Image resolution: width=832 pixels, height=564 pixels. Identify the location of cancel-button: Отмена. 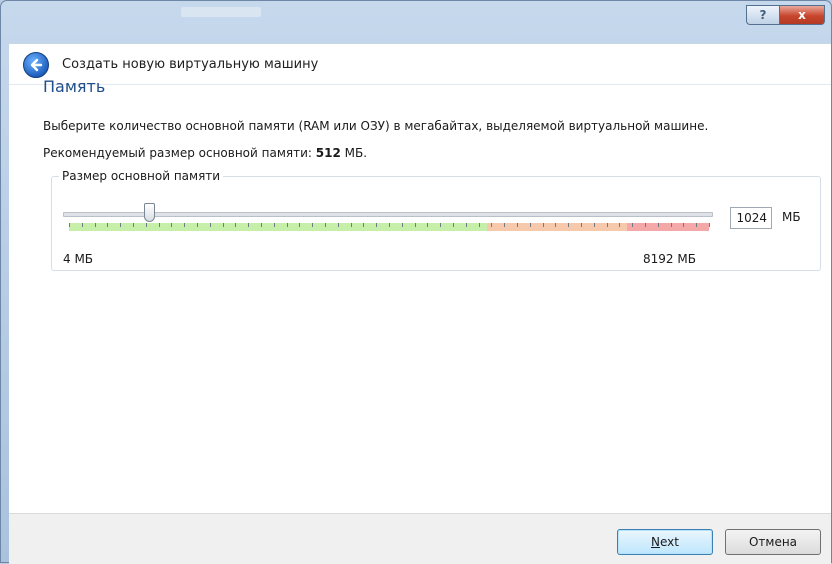
(773, 542).